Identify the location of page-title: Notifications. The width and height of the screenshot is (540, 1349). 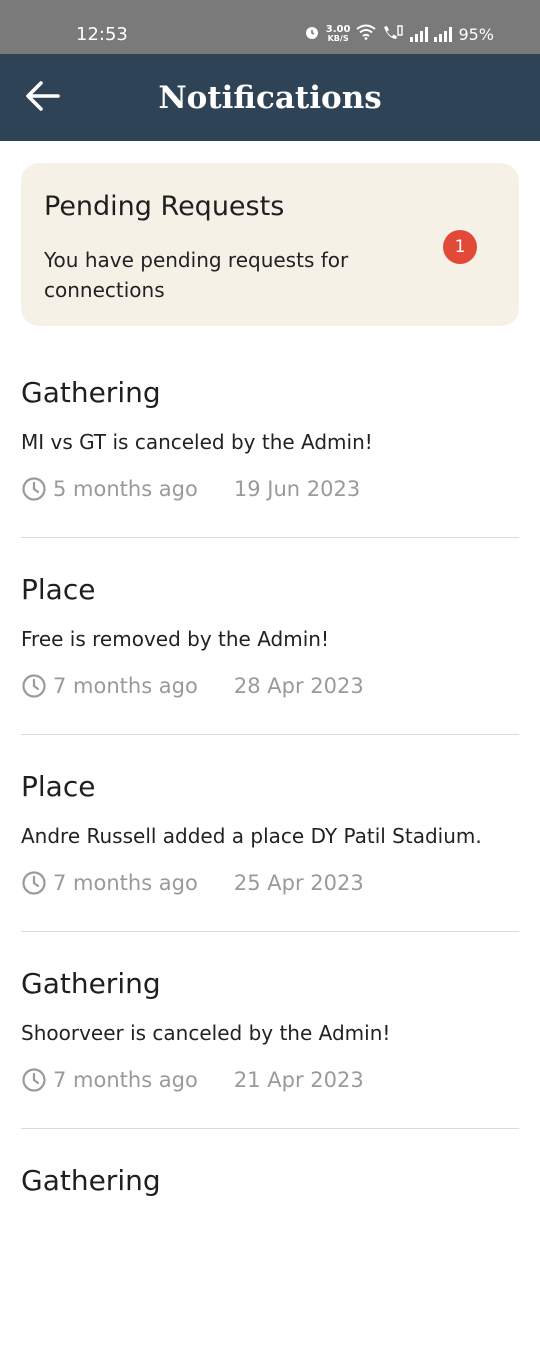
(270, 98).